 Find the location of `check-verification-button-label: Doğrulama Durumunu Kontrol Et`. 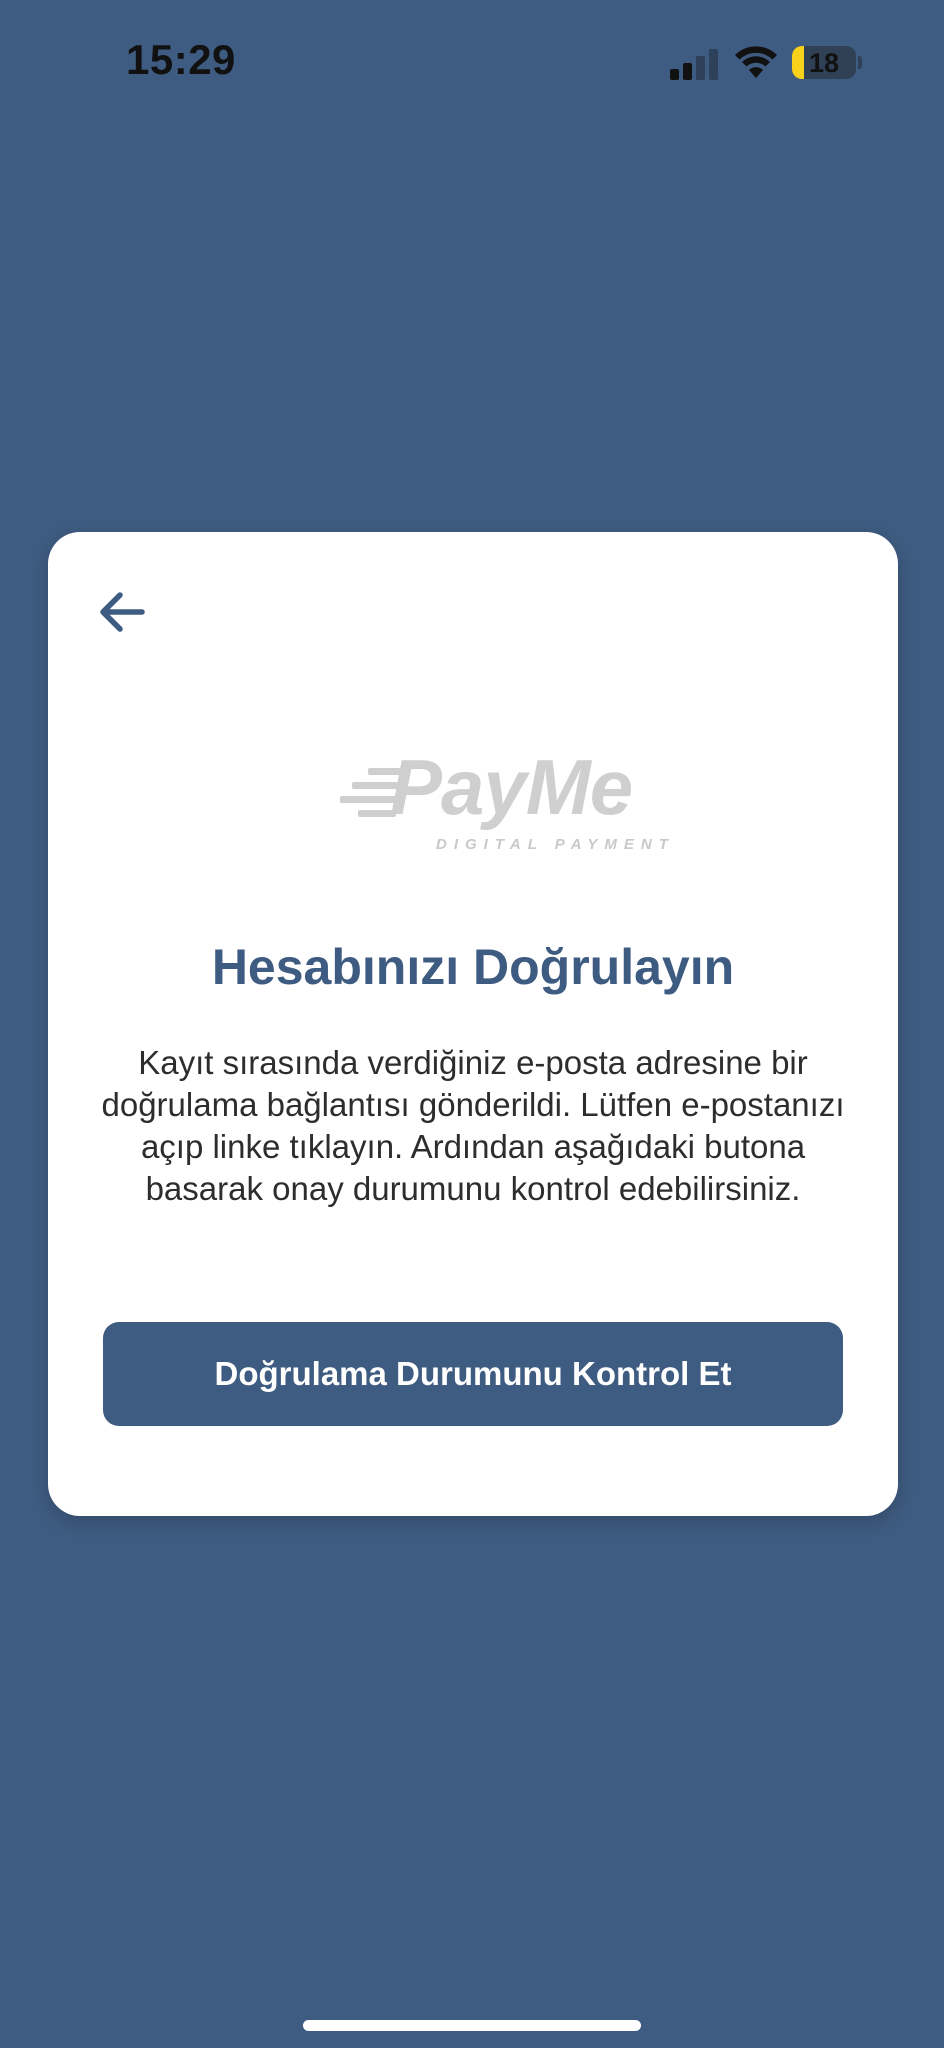

check-verification-button-label: Doğrulama Durumunu Kontrol Et is located at coordinates (473, 1373).